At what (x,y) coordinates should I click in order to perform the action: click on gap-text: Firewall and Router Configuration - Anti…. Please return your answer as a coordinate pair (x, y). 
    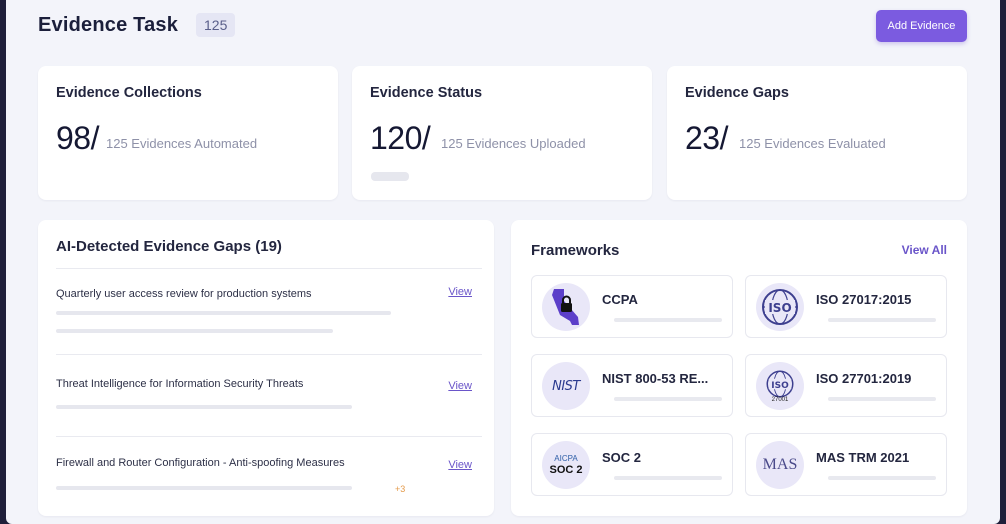
    Looking at the image, I should click on (200, 463).